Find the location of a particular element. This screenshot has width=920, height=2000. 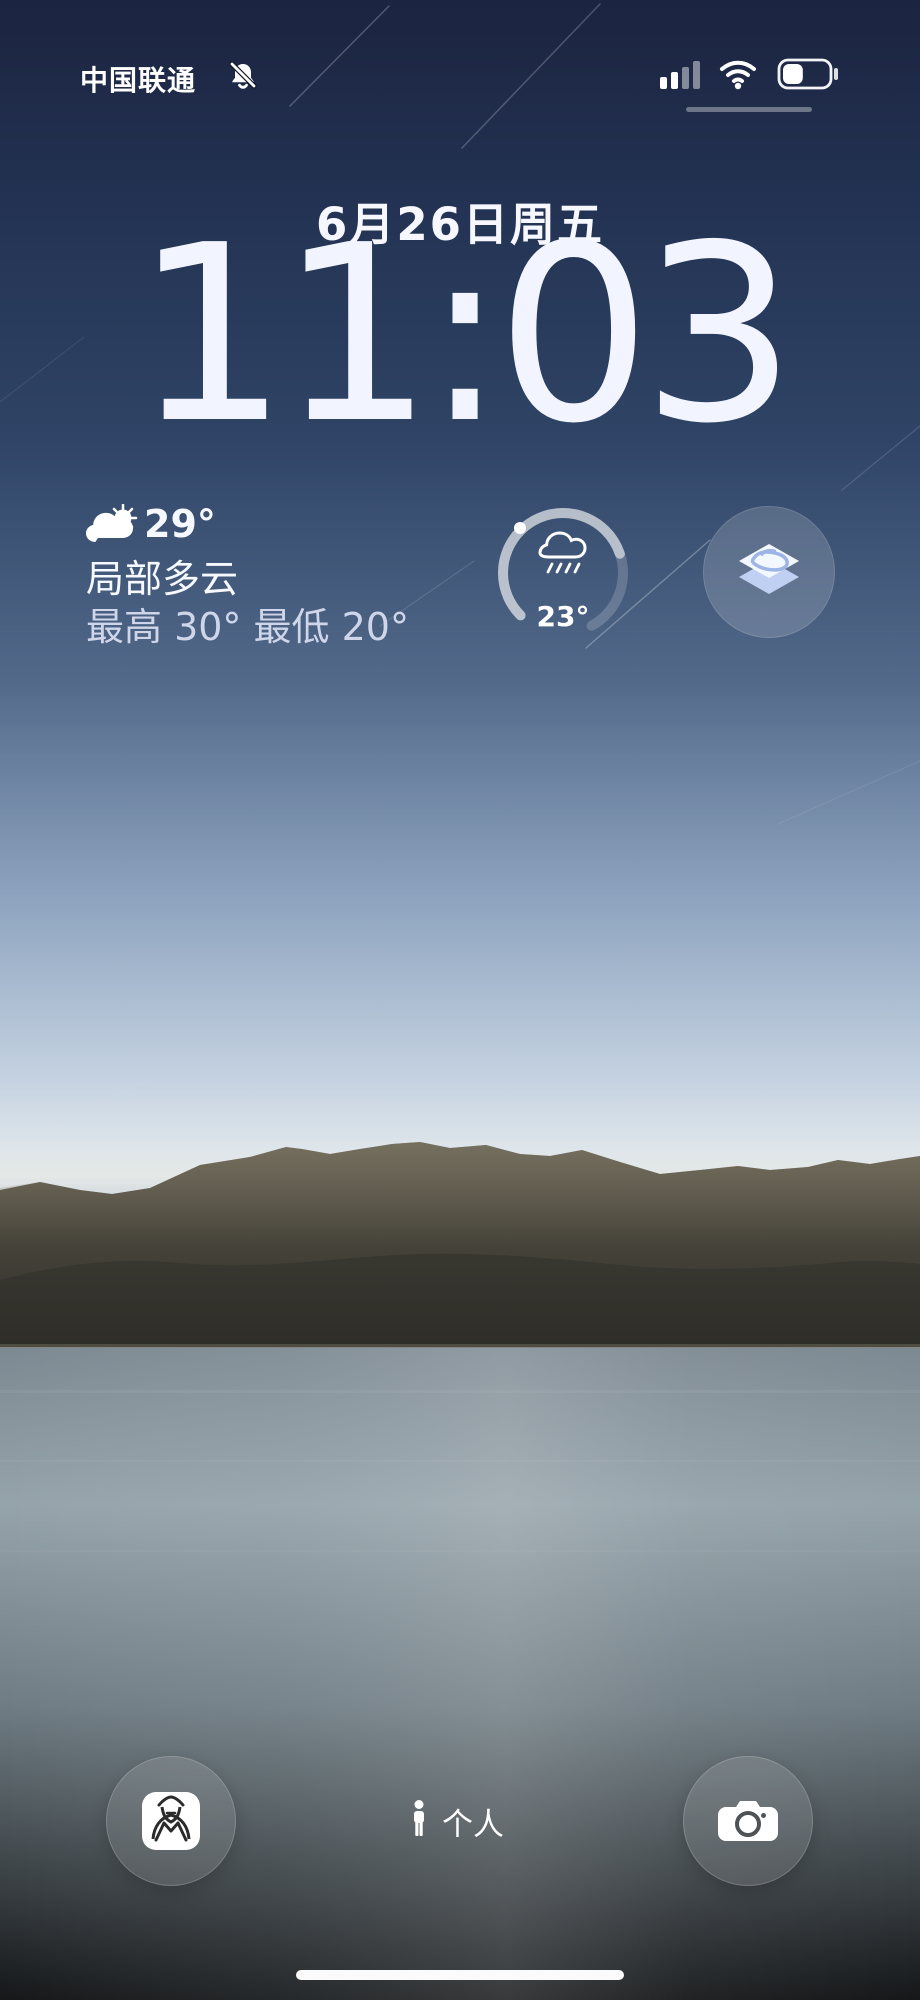

shortcut-face-icon is located at coordinates (171, 1821).